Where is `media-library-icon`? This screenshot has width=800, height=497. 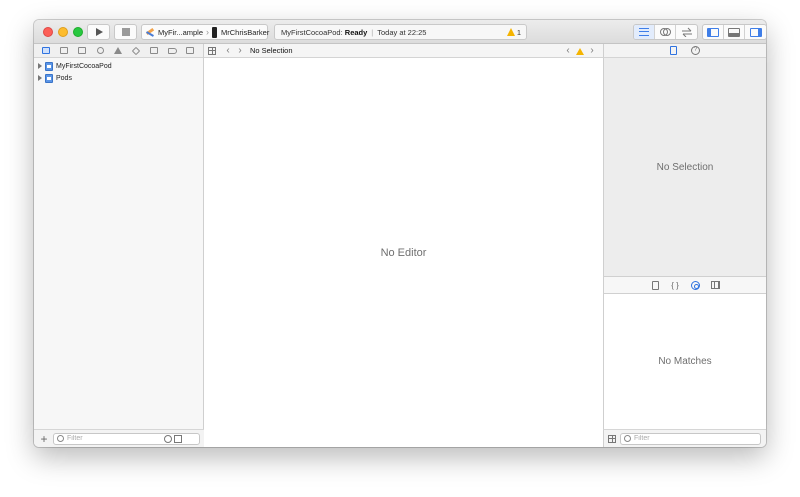 media-library-icon is located at coordinates (715, 285).